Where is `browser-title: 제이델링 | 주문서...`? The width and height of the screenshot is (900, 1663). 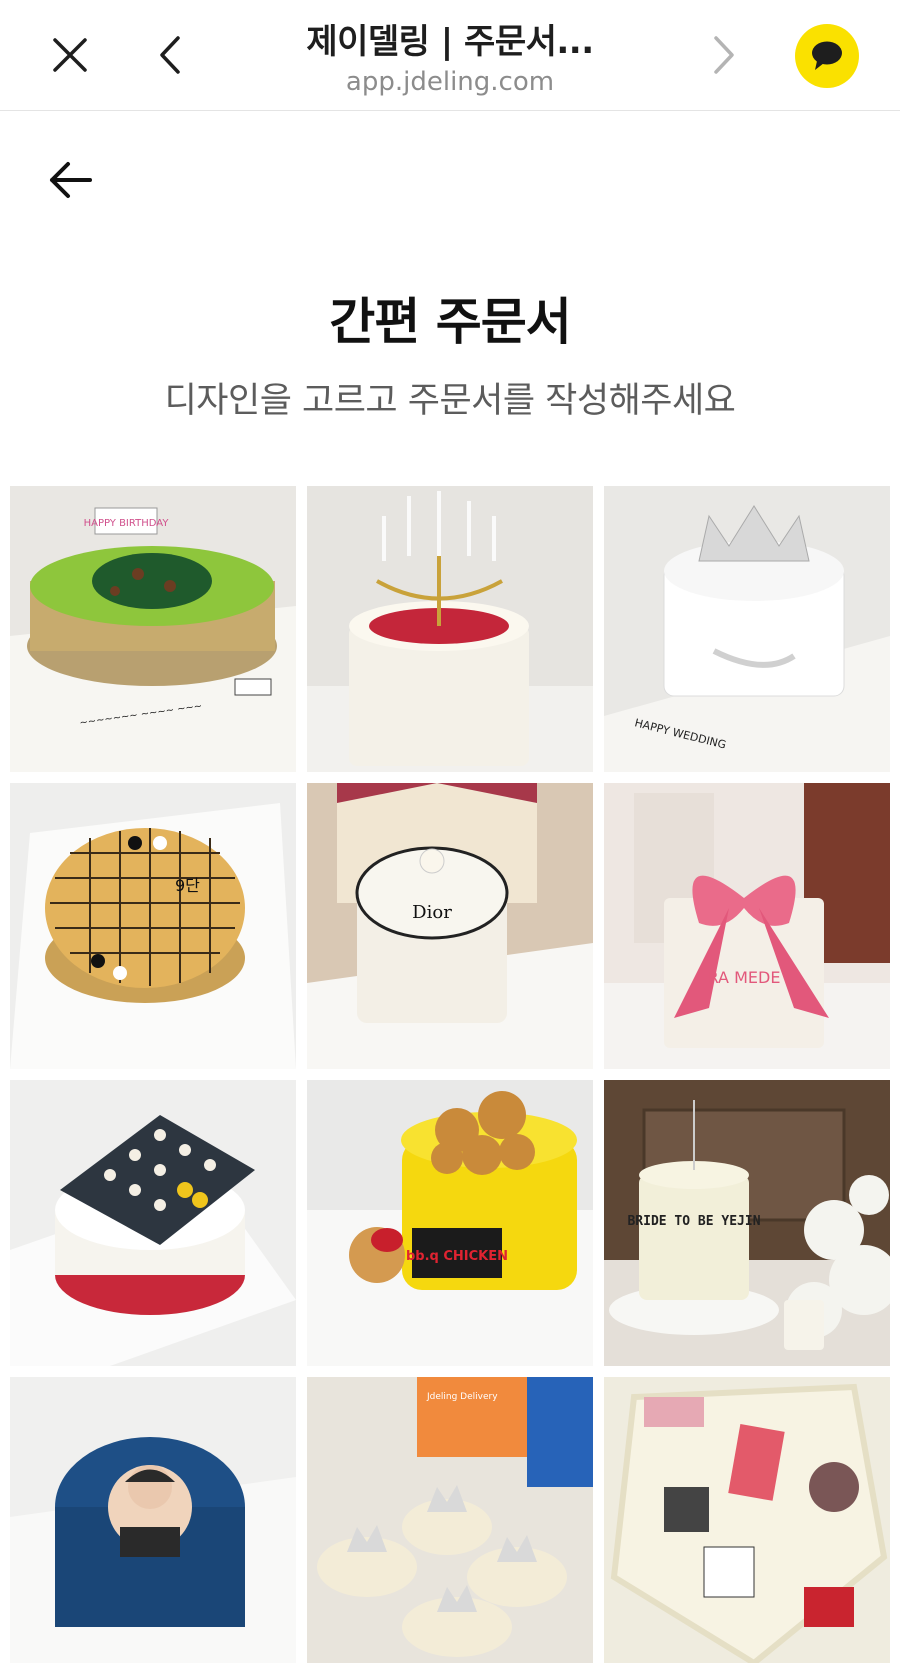
browser-title: 제이델링 | 주문서... is located at coordinates (450, 42).